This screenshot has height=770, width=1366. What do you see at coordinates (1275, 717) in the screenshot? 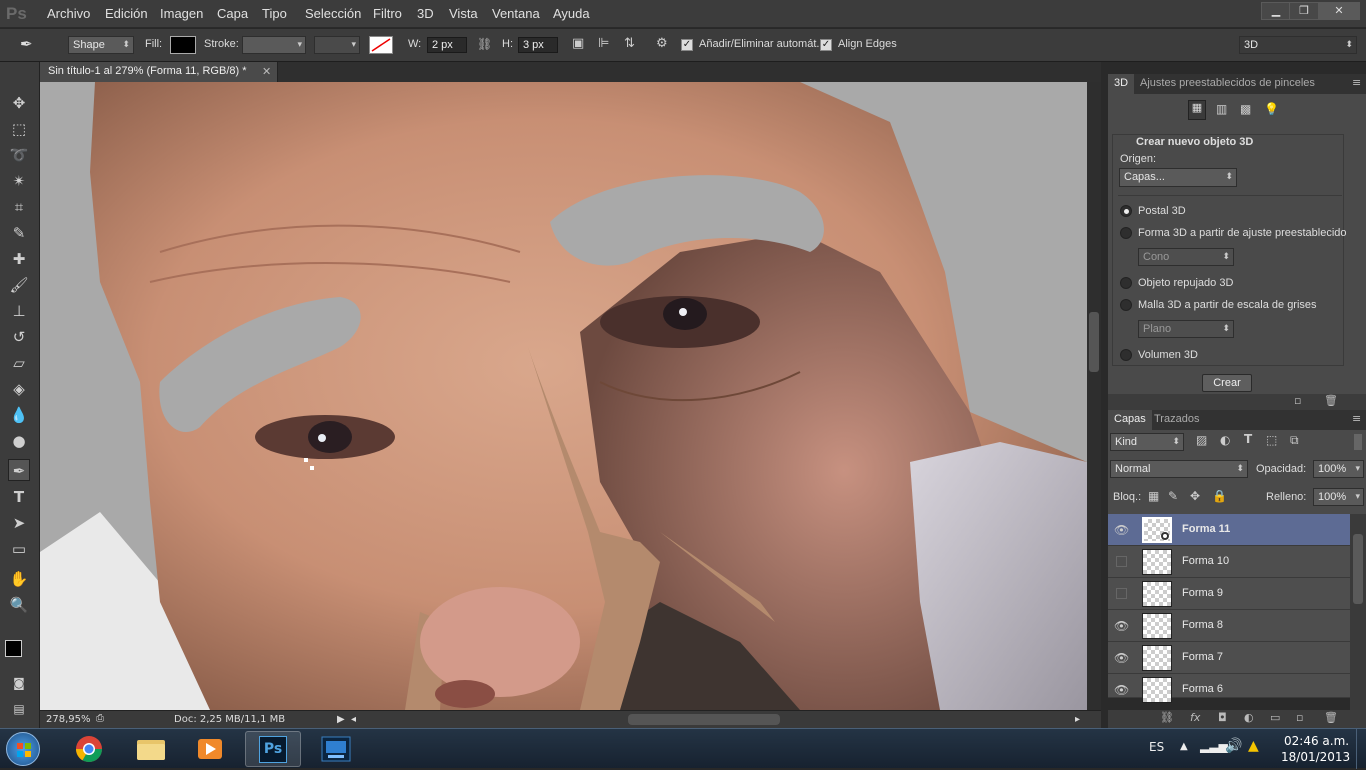
I see `new-group-icon: ▭` at bounding box center [1275, 717].